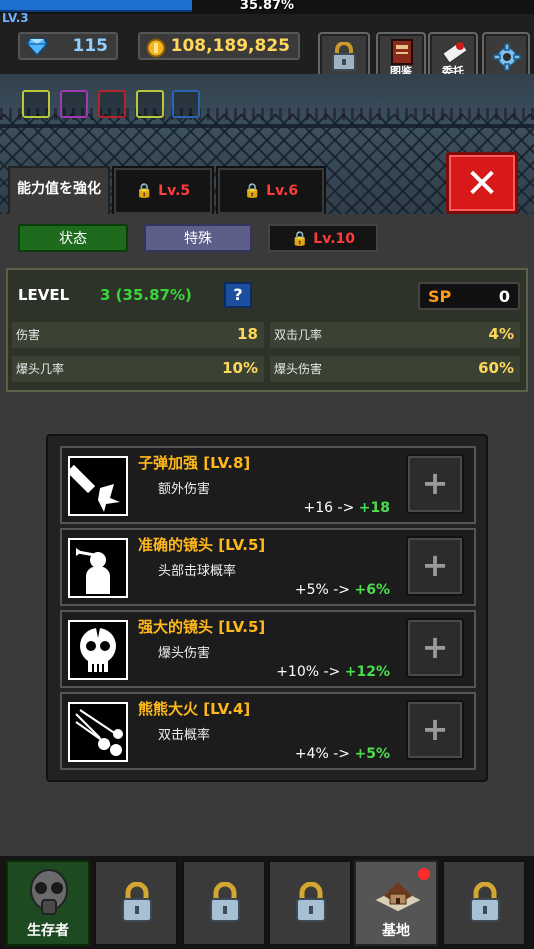 The width and height of the screenshot is (534, 949). What do you see at coordinates (298, 335) in the screenshot?
I see `stat-label: 双击几率` at bounding box center [298, 335].